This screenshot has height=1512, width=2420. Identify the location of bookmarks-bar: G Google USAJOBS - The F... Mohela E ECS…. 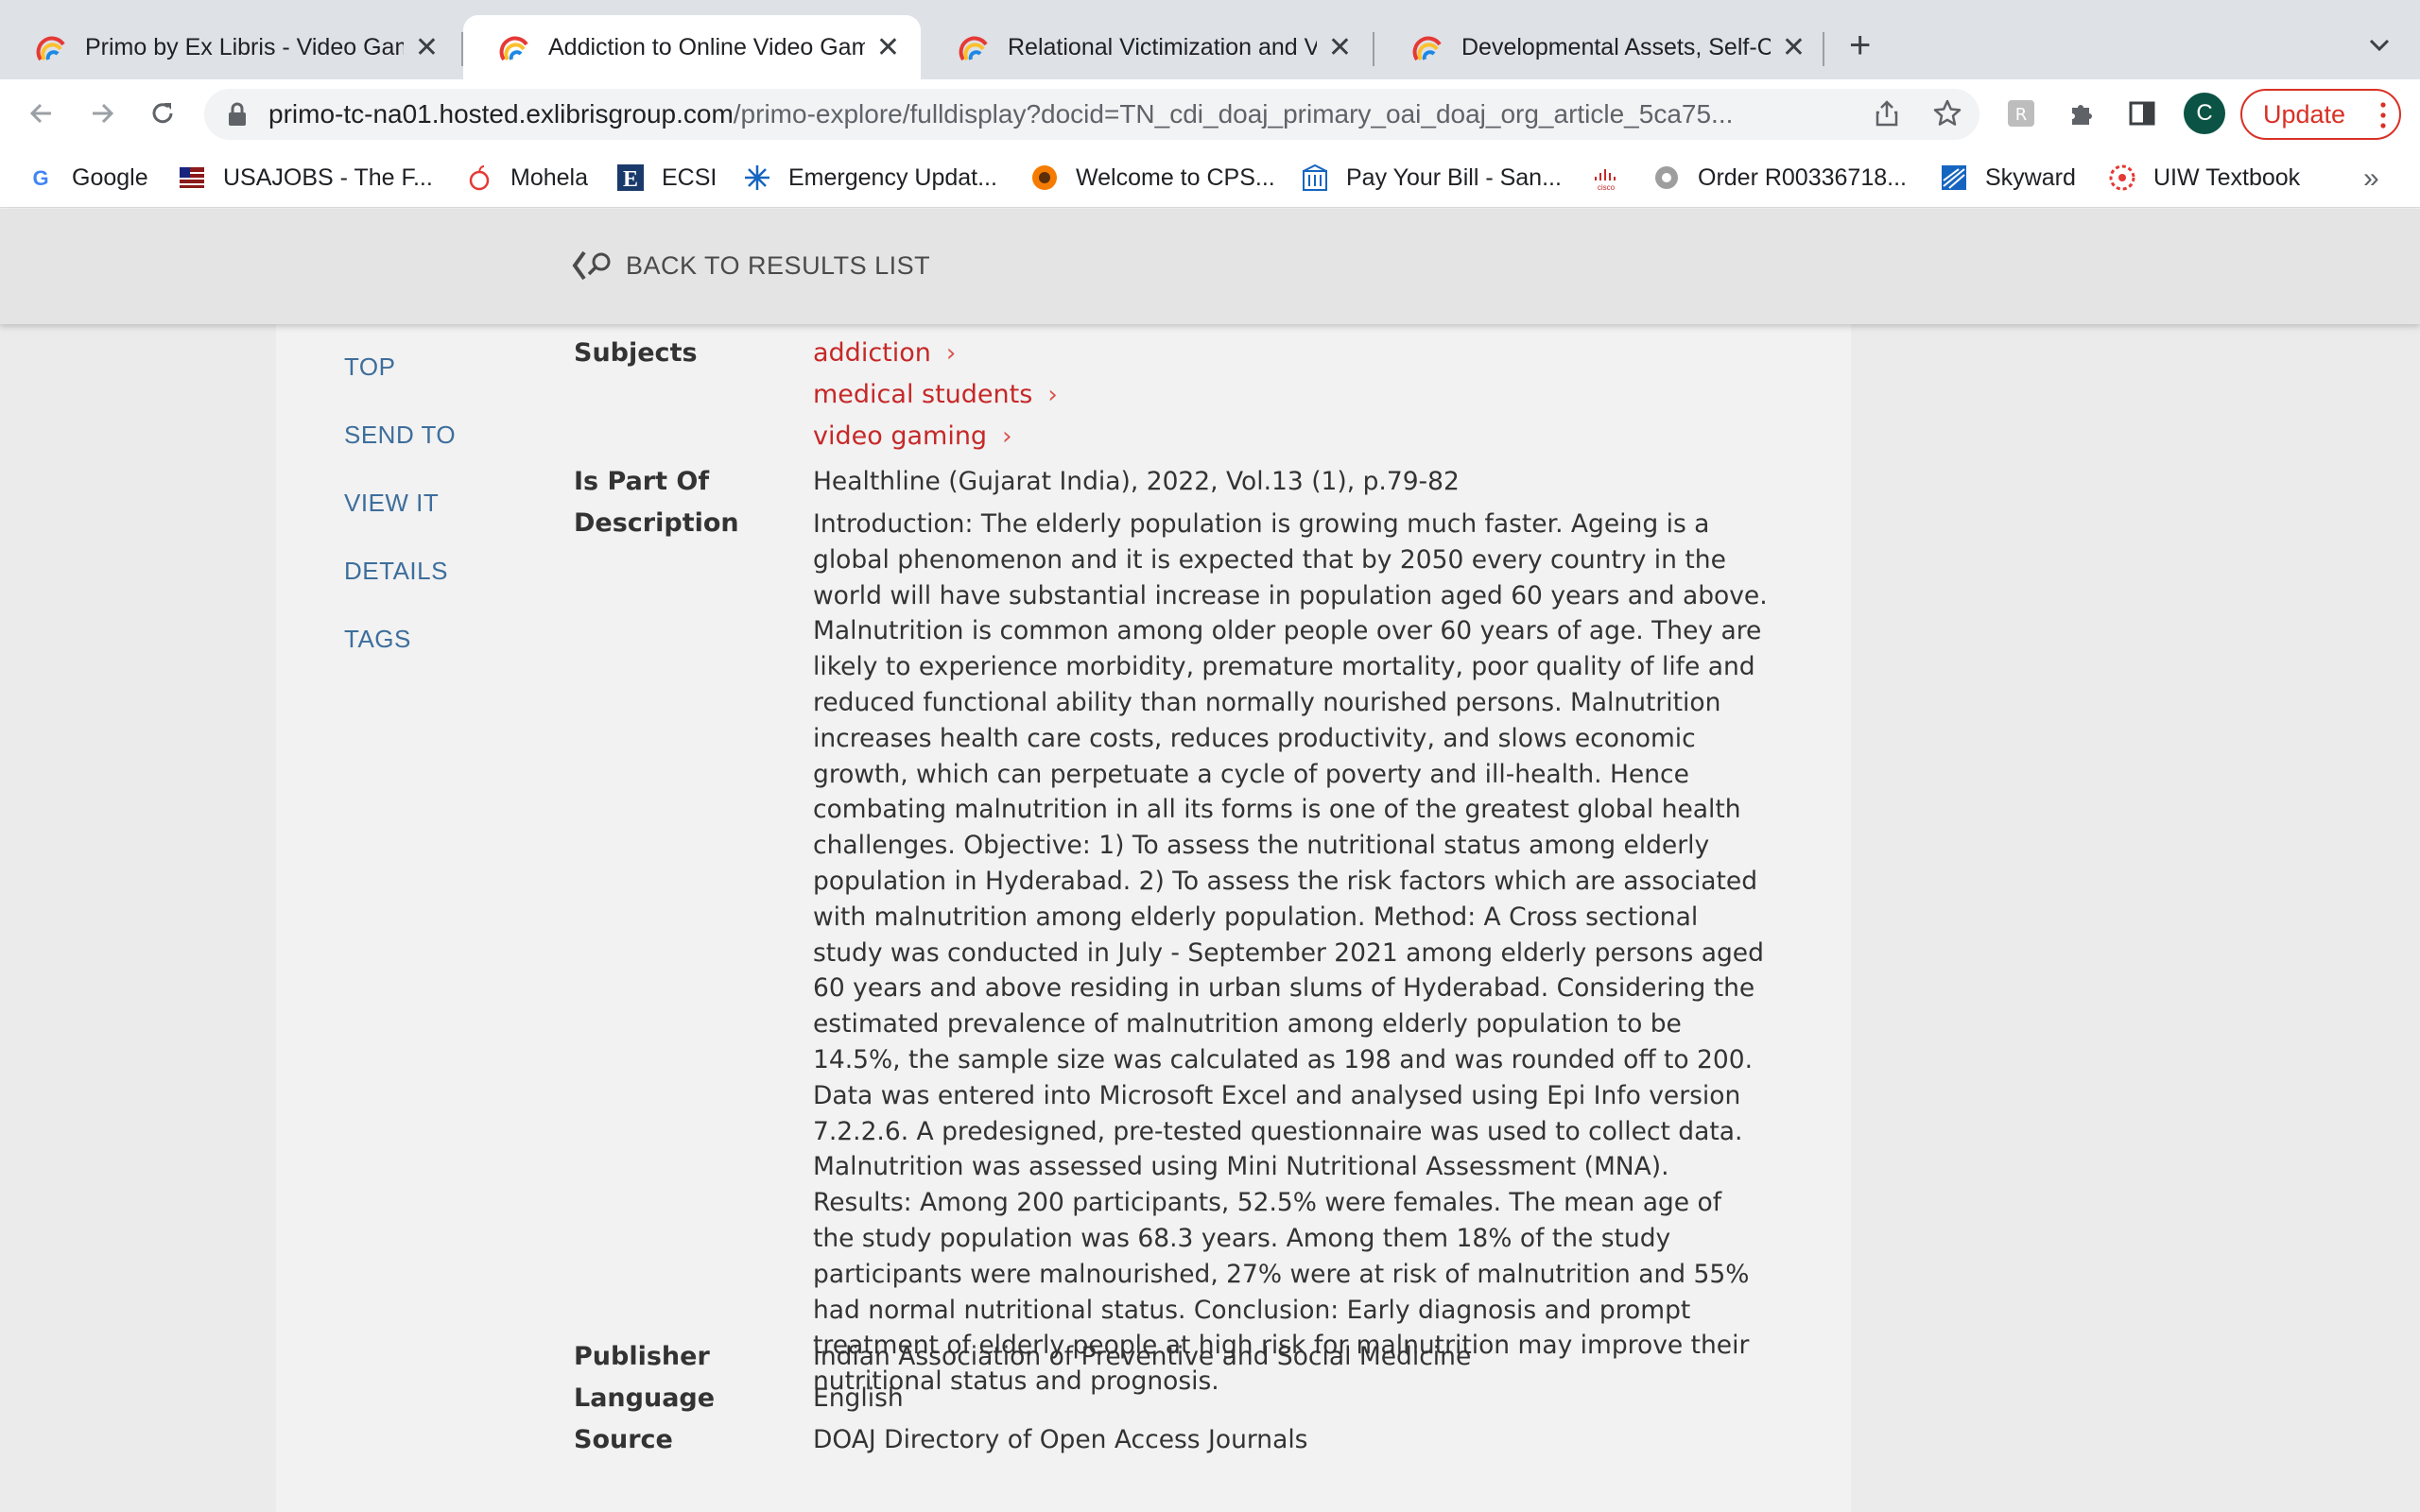
(1210, 177).